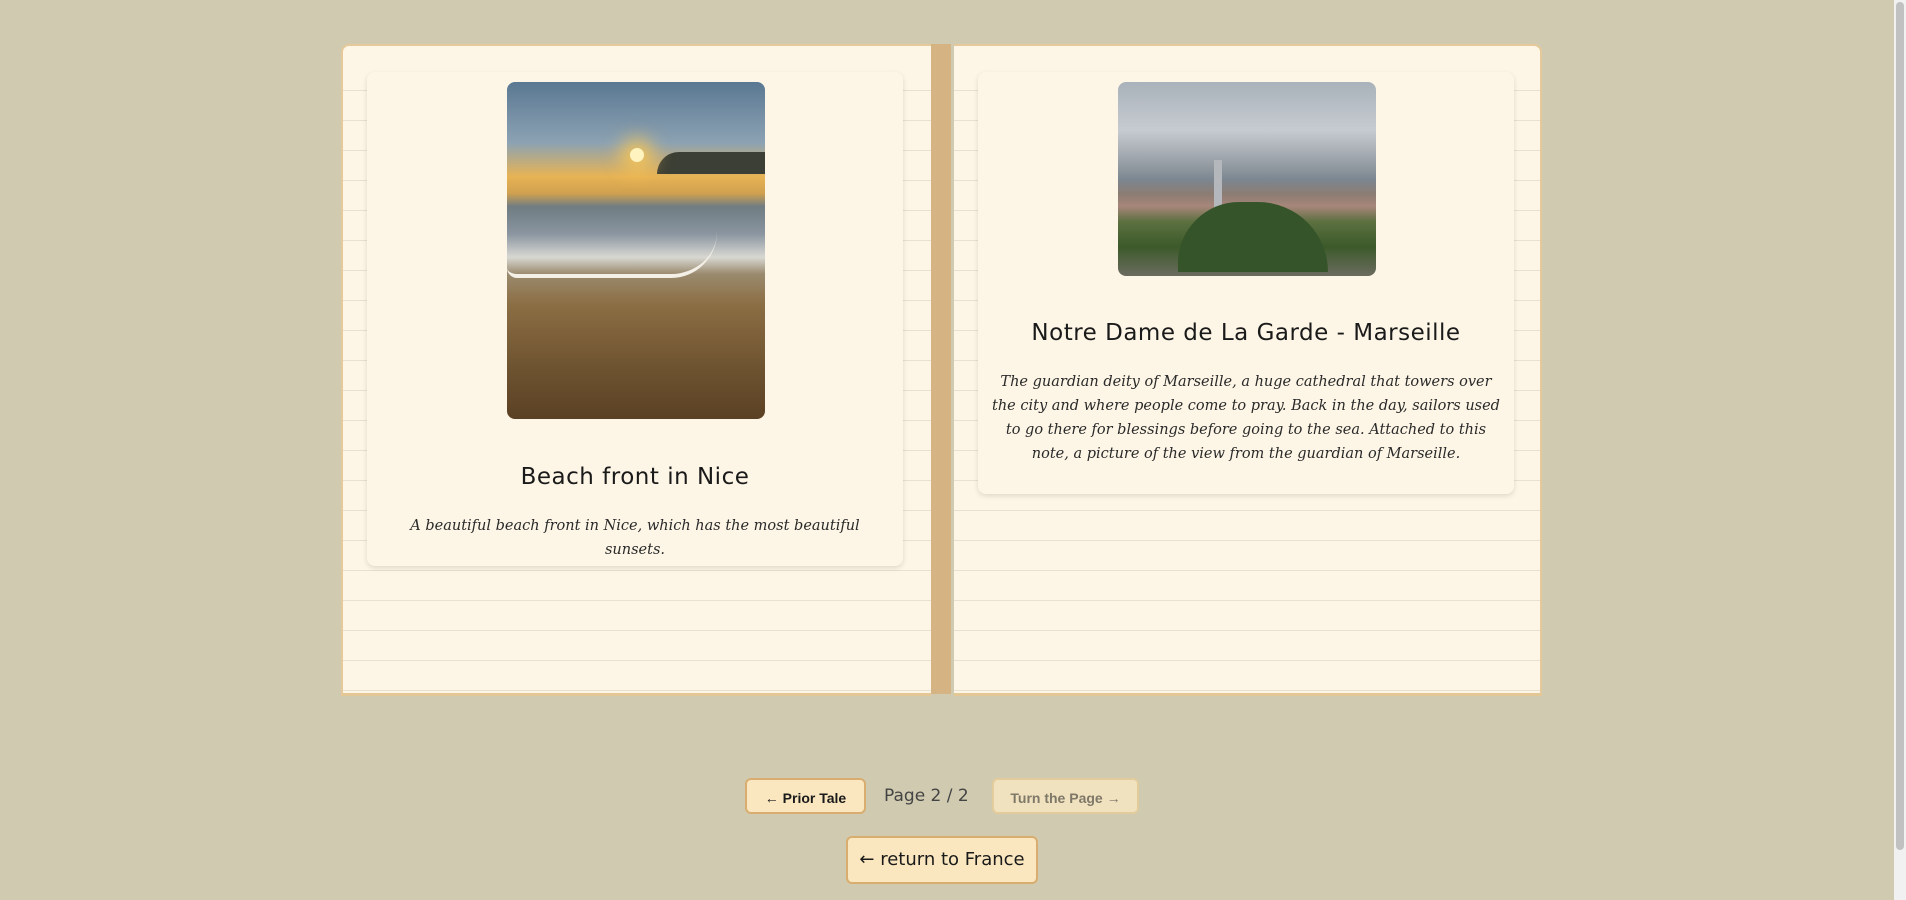  I want to click on beach-photo, so click(636, 250).